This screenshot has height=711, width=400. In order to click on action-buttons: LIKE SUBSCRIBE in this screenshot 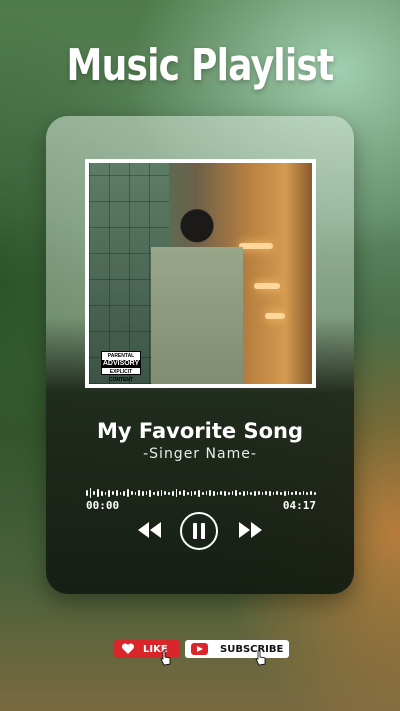, I will do `click(200, 653)`.